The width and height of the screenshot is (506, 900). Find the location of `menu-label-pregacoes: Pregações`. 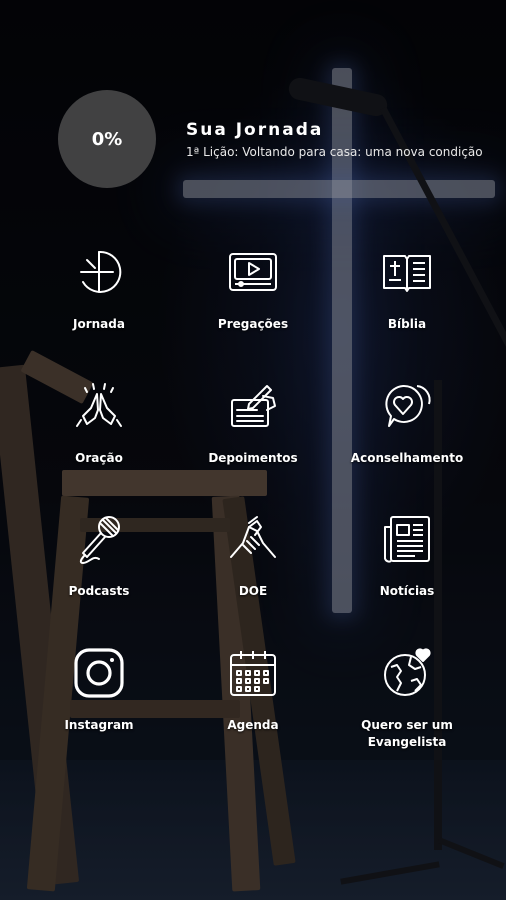

menu-label-pregacoes: Pregações is located at coordinates (253, 324).